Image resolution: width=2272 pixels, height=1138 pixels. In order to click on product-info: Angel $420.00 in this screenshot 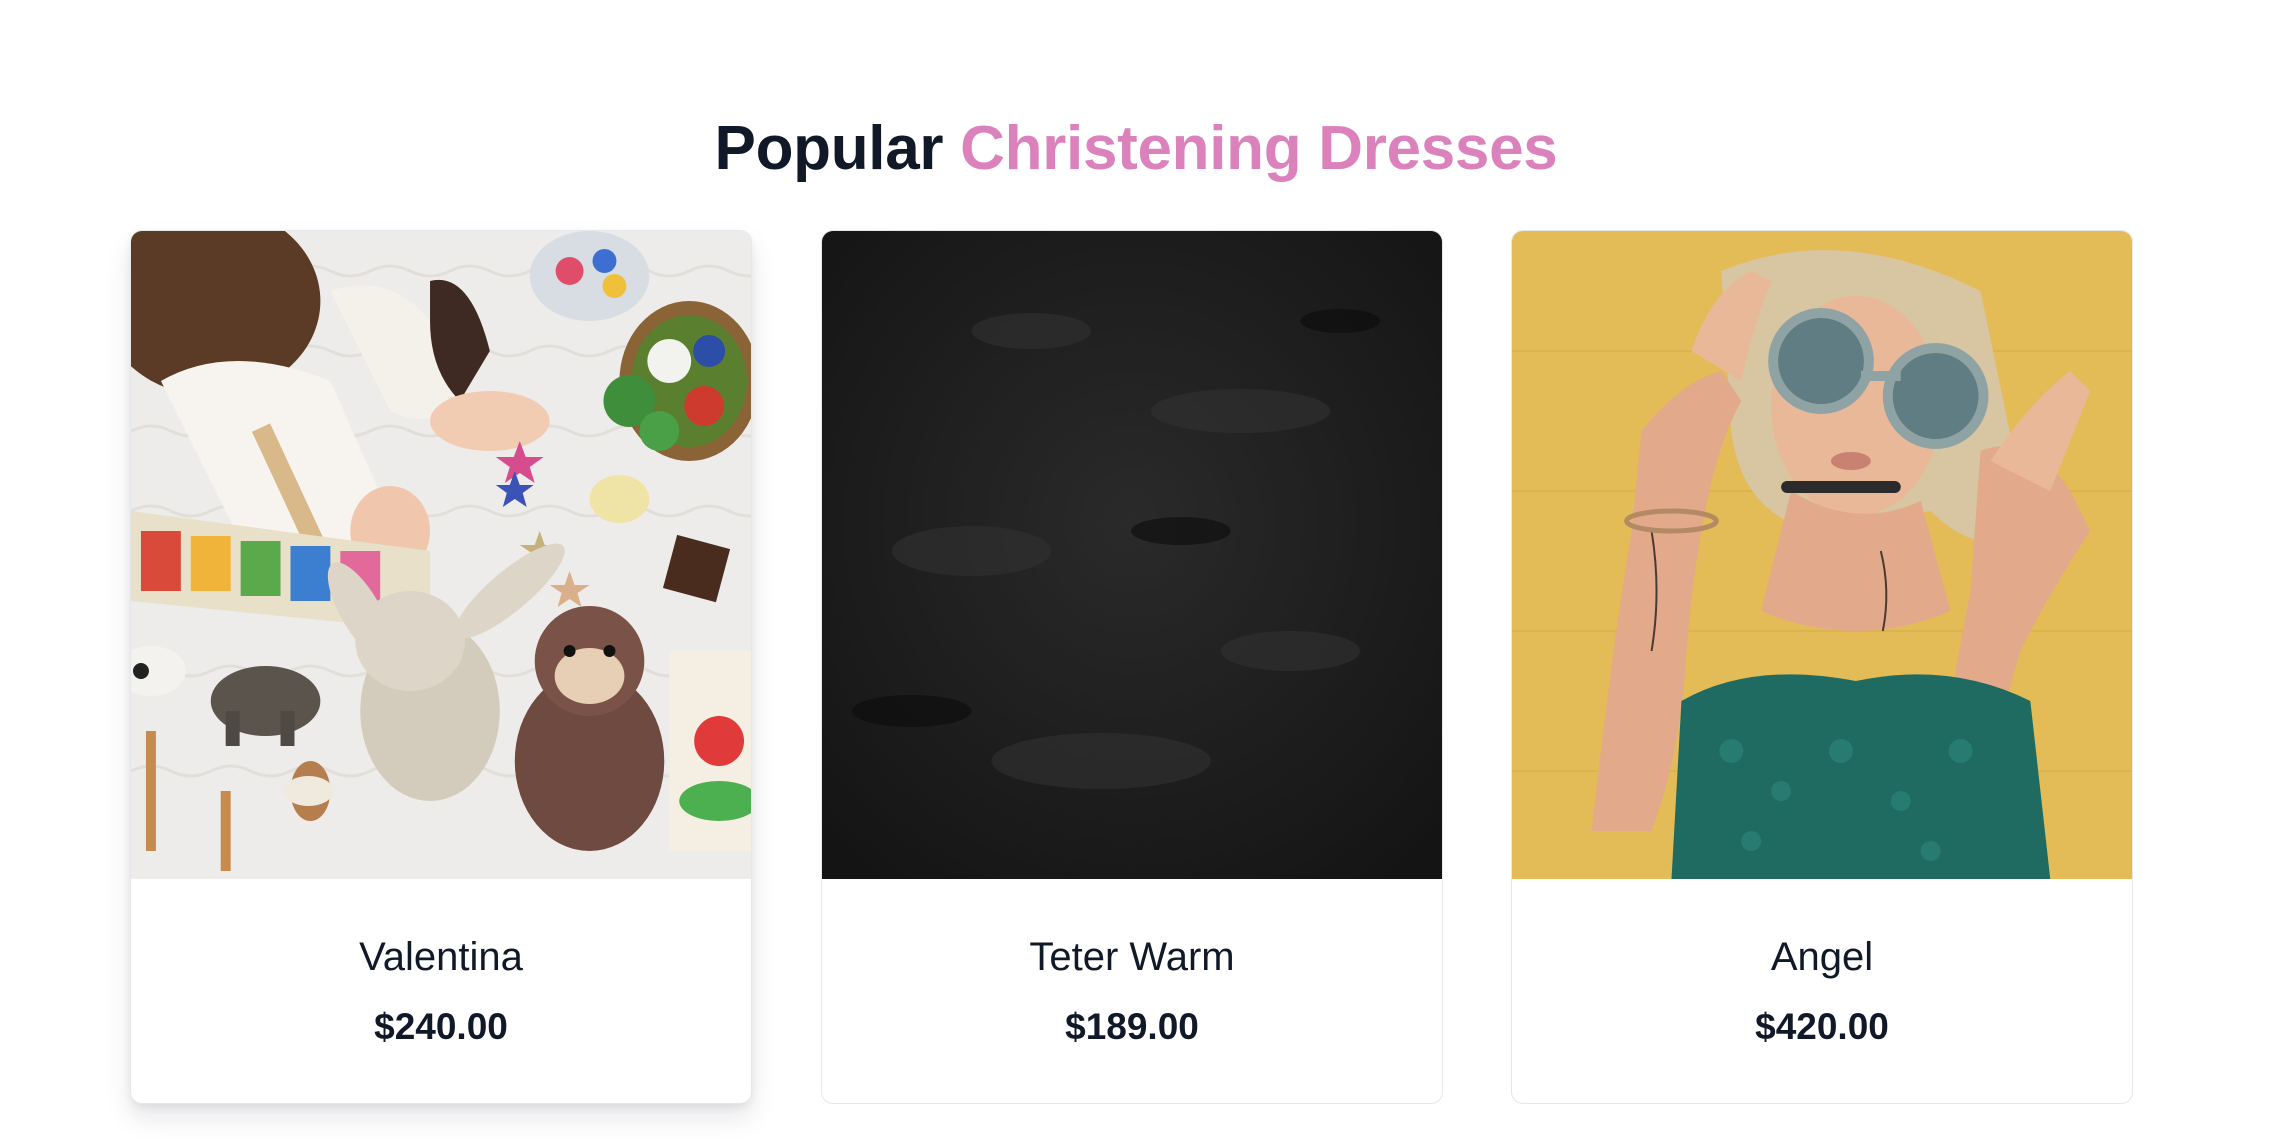, I will do `click(1822, 964)`.